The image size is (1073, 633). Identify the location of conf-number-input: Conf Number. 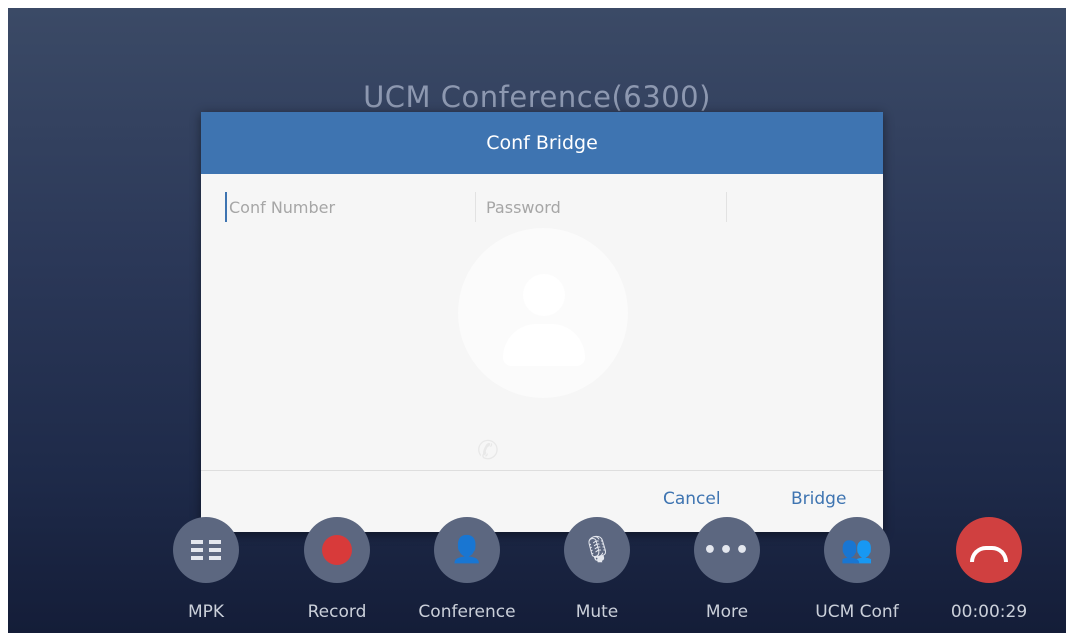
(350, 207).